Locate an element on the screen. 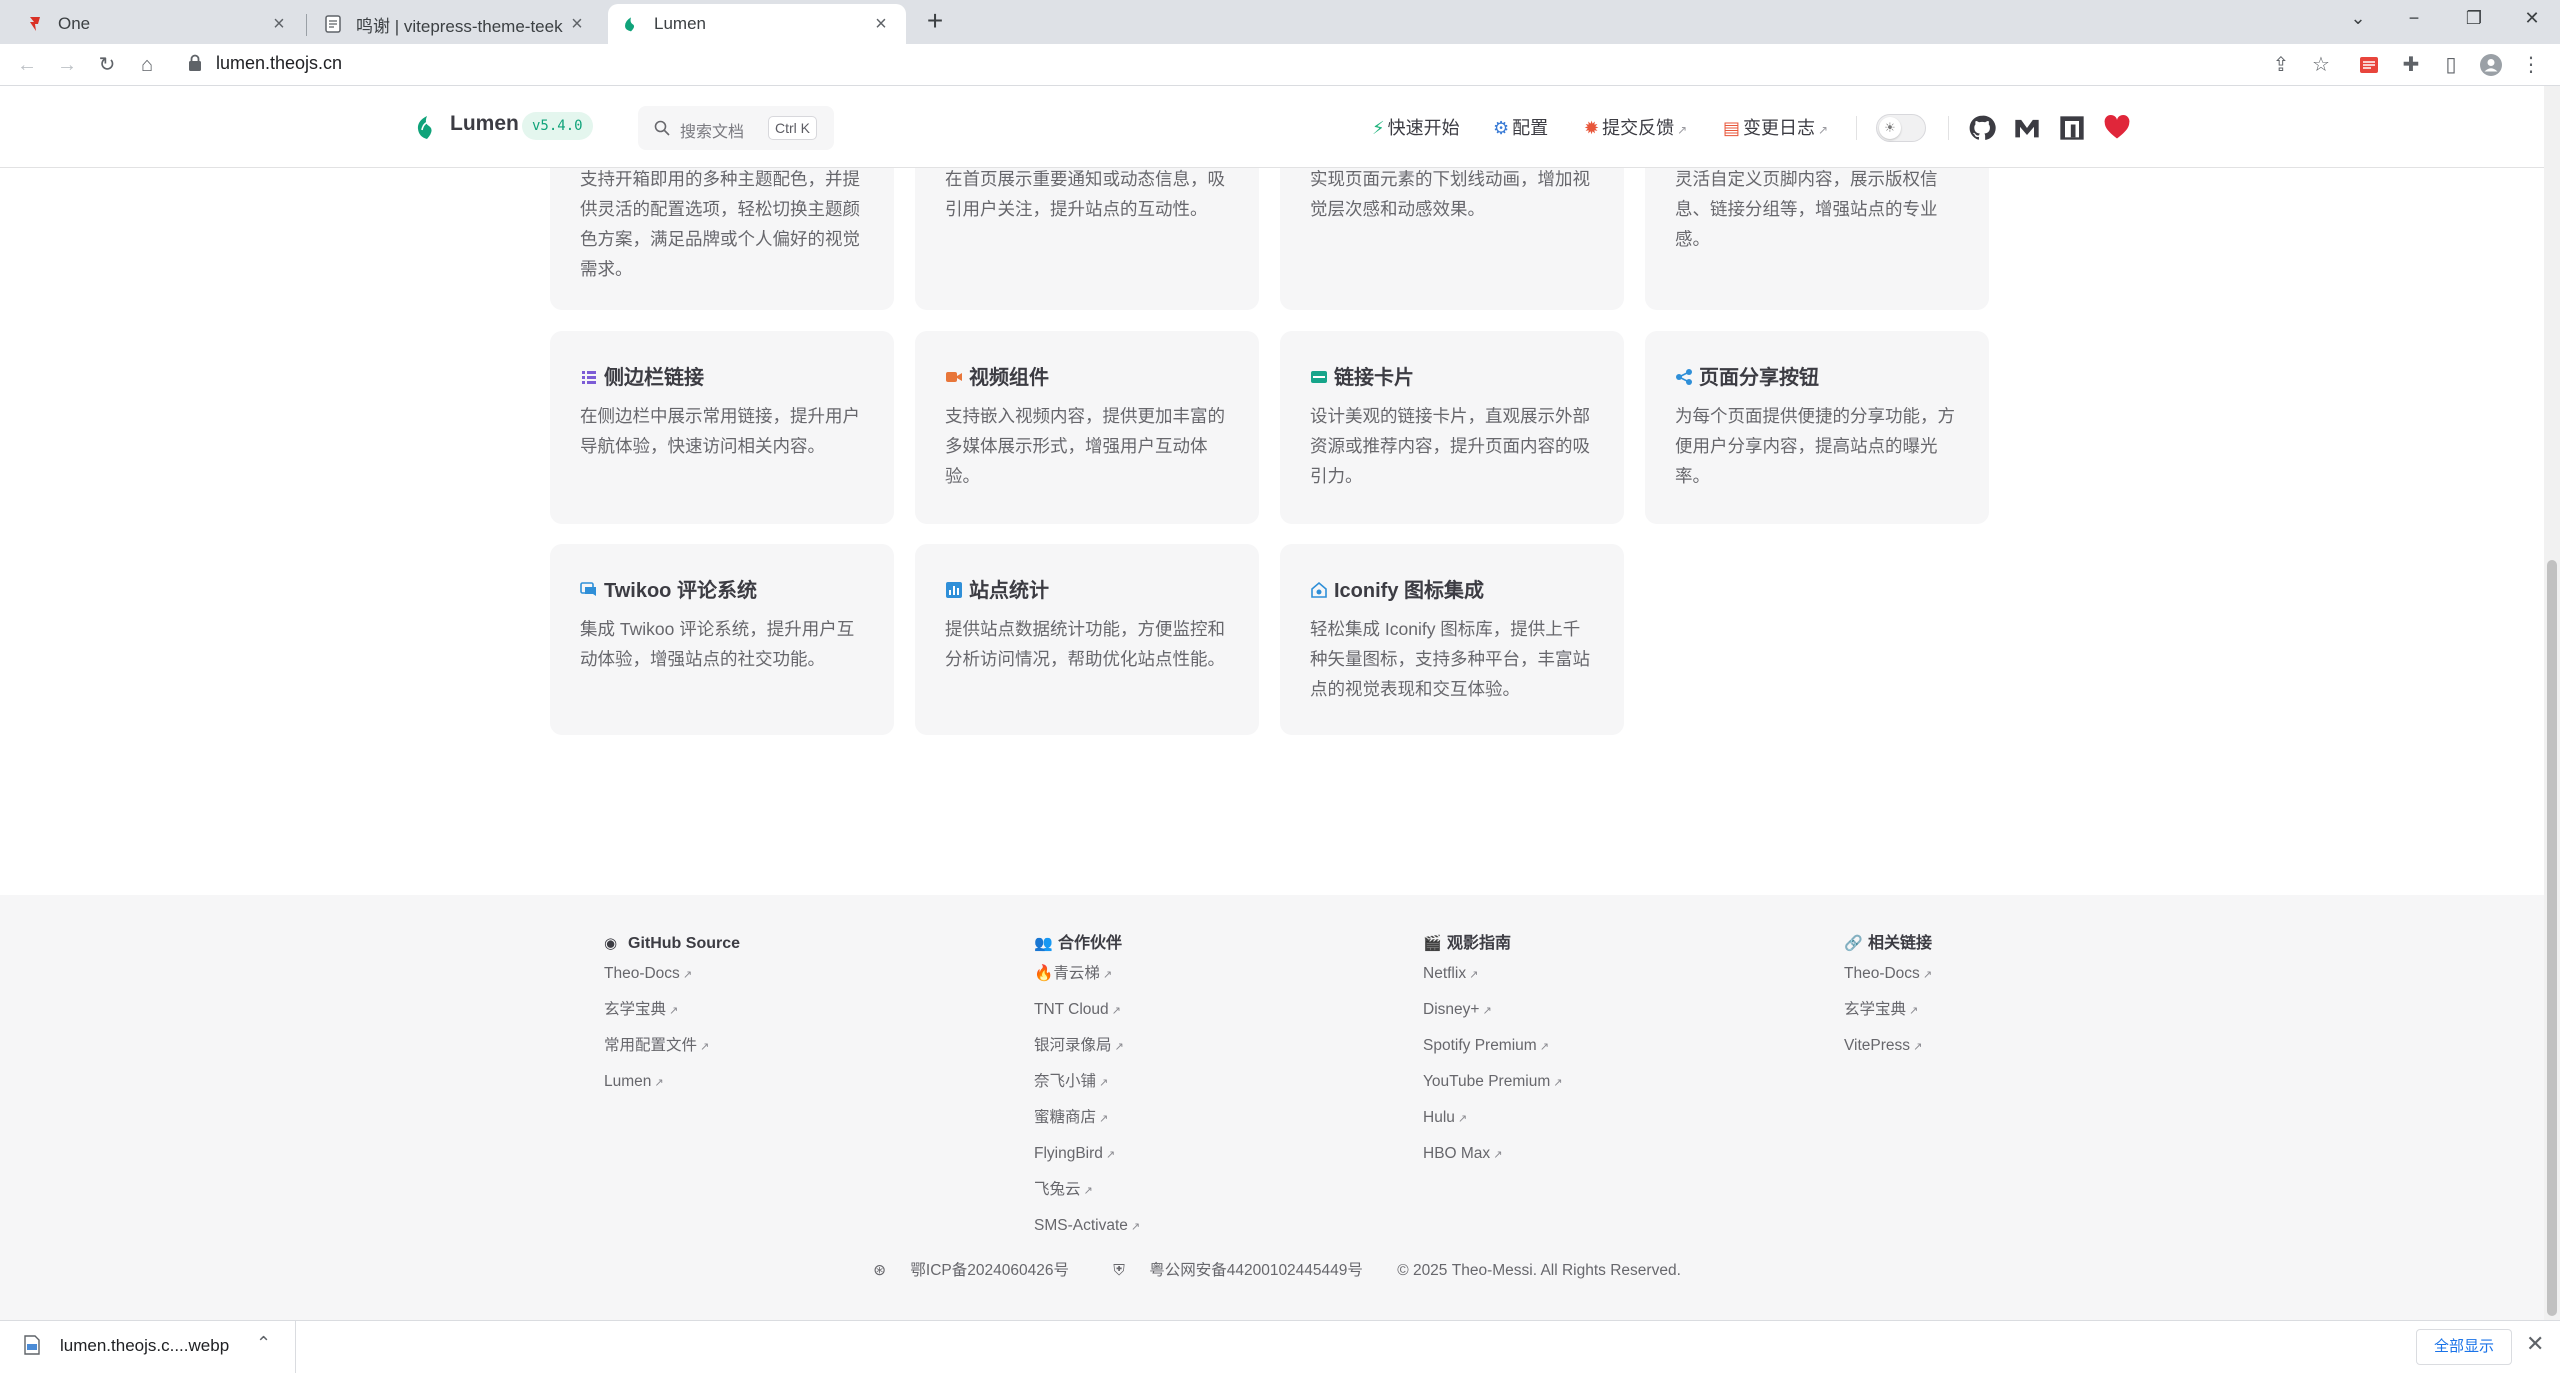  show-all-downloads-button: 全部显示 is located at coordinates (2464, 1347).